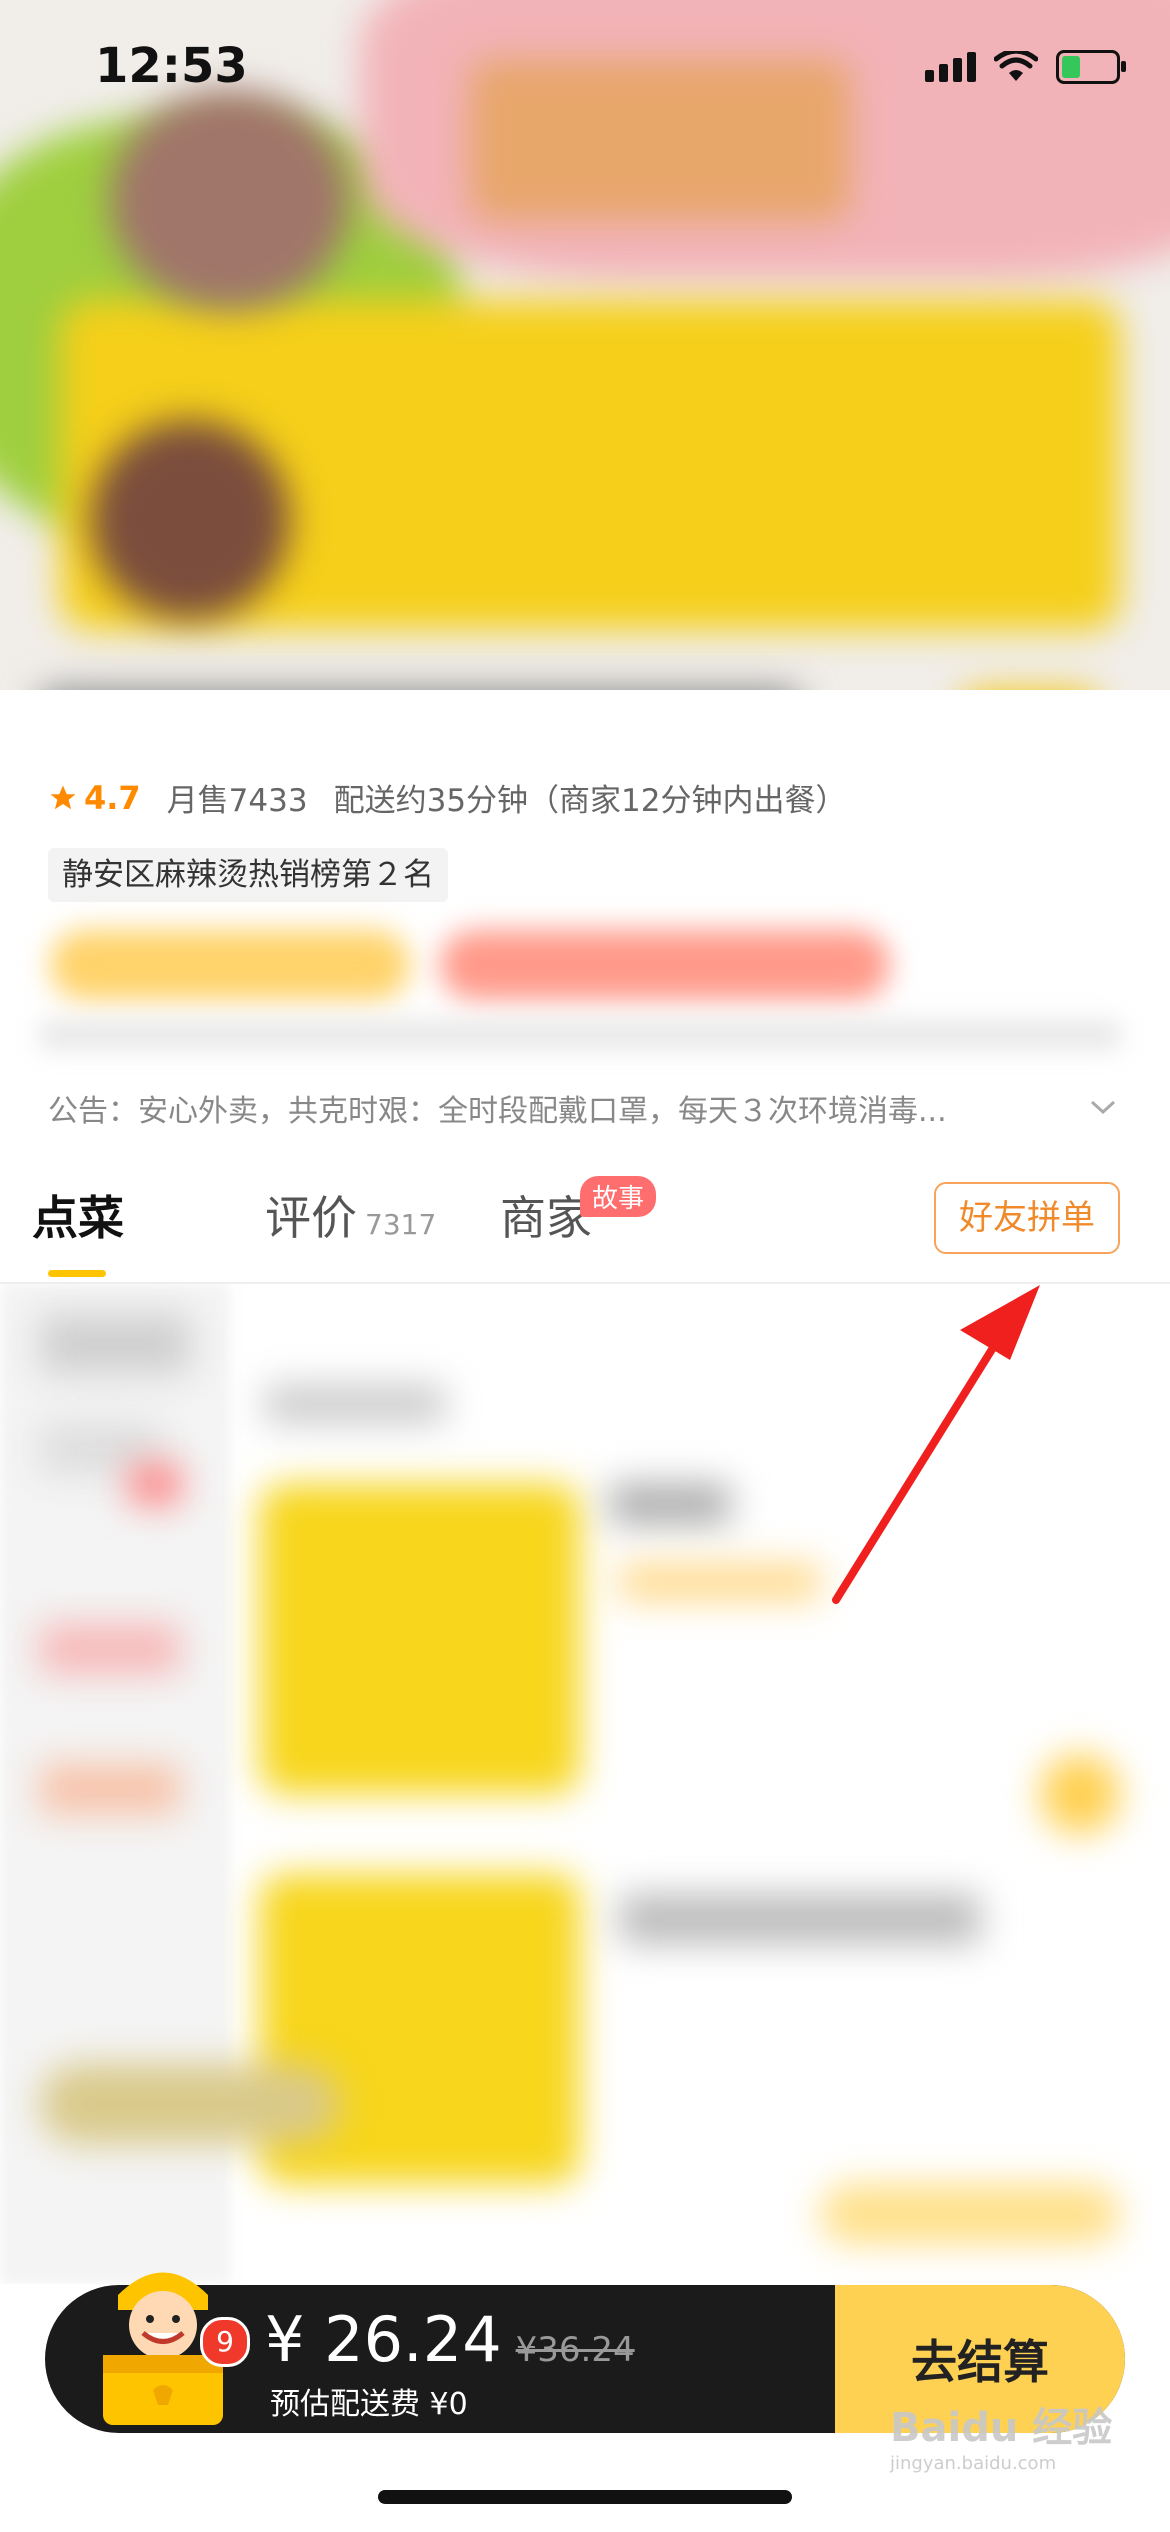 Image resolution: width=1170 pixels, height=2532 pixels. What do you see at coordinates (973, 2463) in the screenshot?
I see `watermark-url: jingyan.baidu.com` at bounding box center [973, 2463].